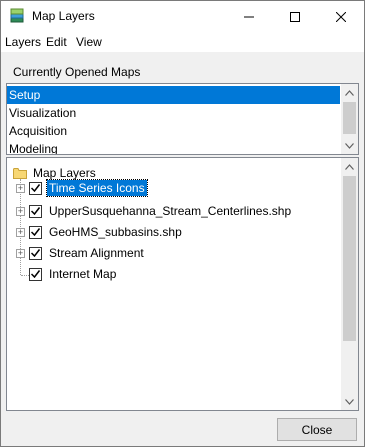 This screenshot has height=447, width=365. I want to click on layer-label: Time Series Icons, so click(97, 188).